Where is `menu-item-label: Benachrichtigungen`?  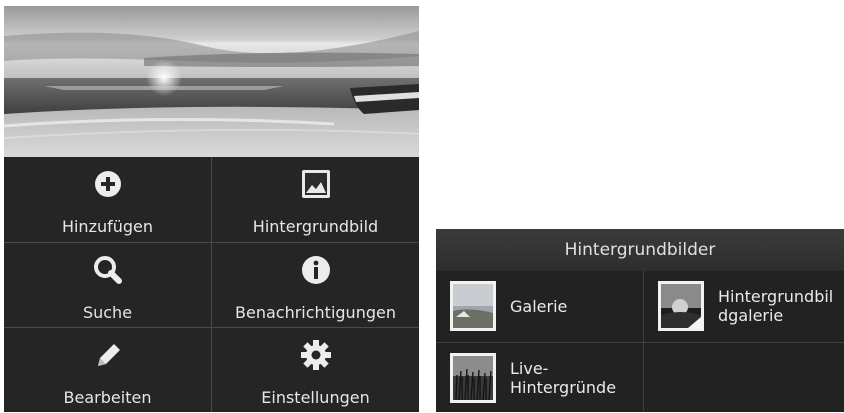 menu-item-label: Benachrichtigungen is located at coordinates (315, 312).